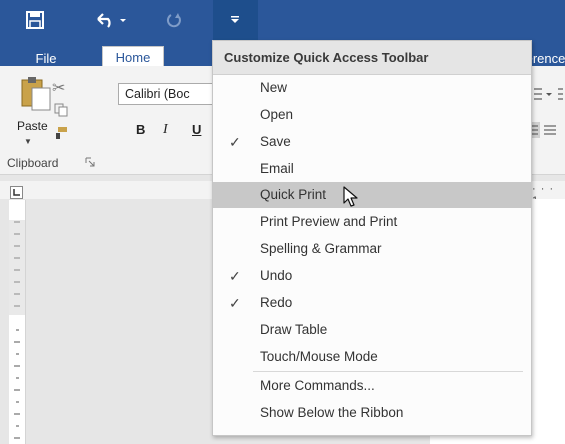 This screenshot has width=565, height=444. Describe the element at coordinates (372, 330) in the screenshot. I see `menu-item-draw-table: Draw Table` at that location.